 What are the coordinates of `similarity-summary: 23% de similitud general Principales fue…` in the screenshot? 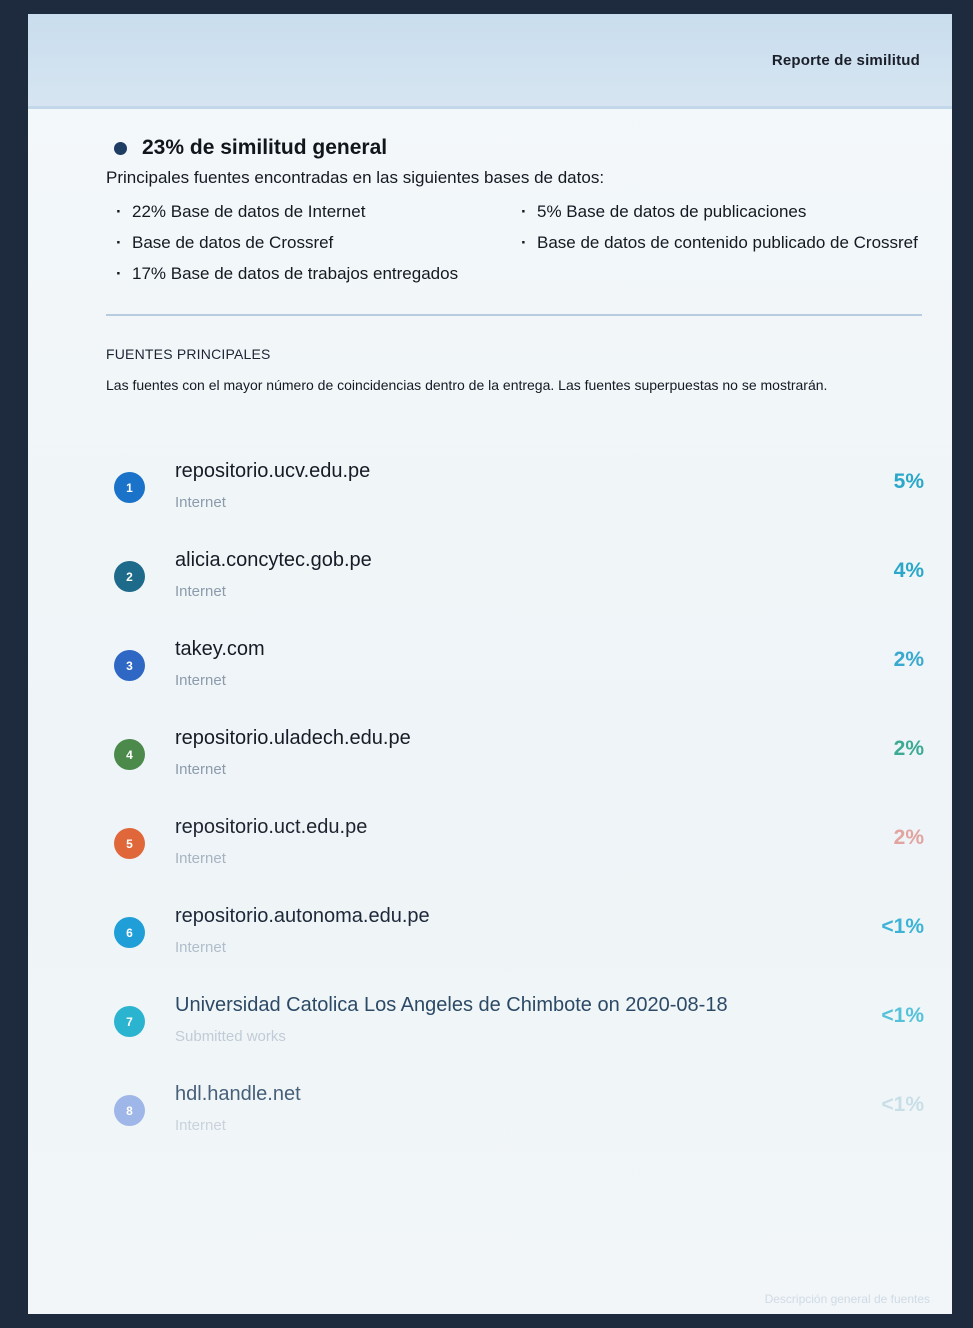 It's located at (521, 210).